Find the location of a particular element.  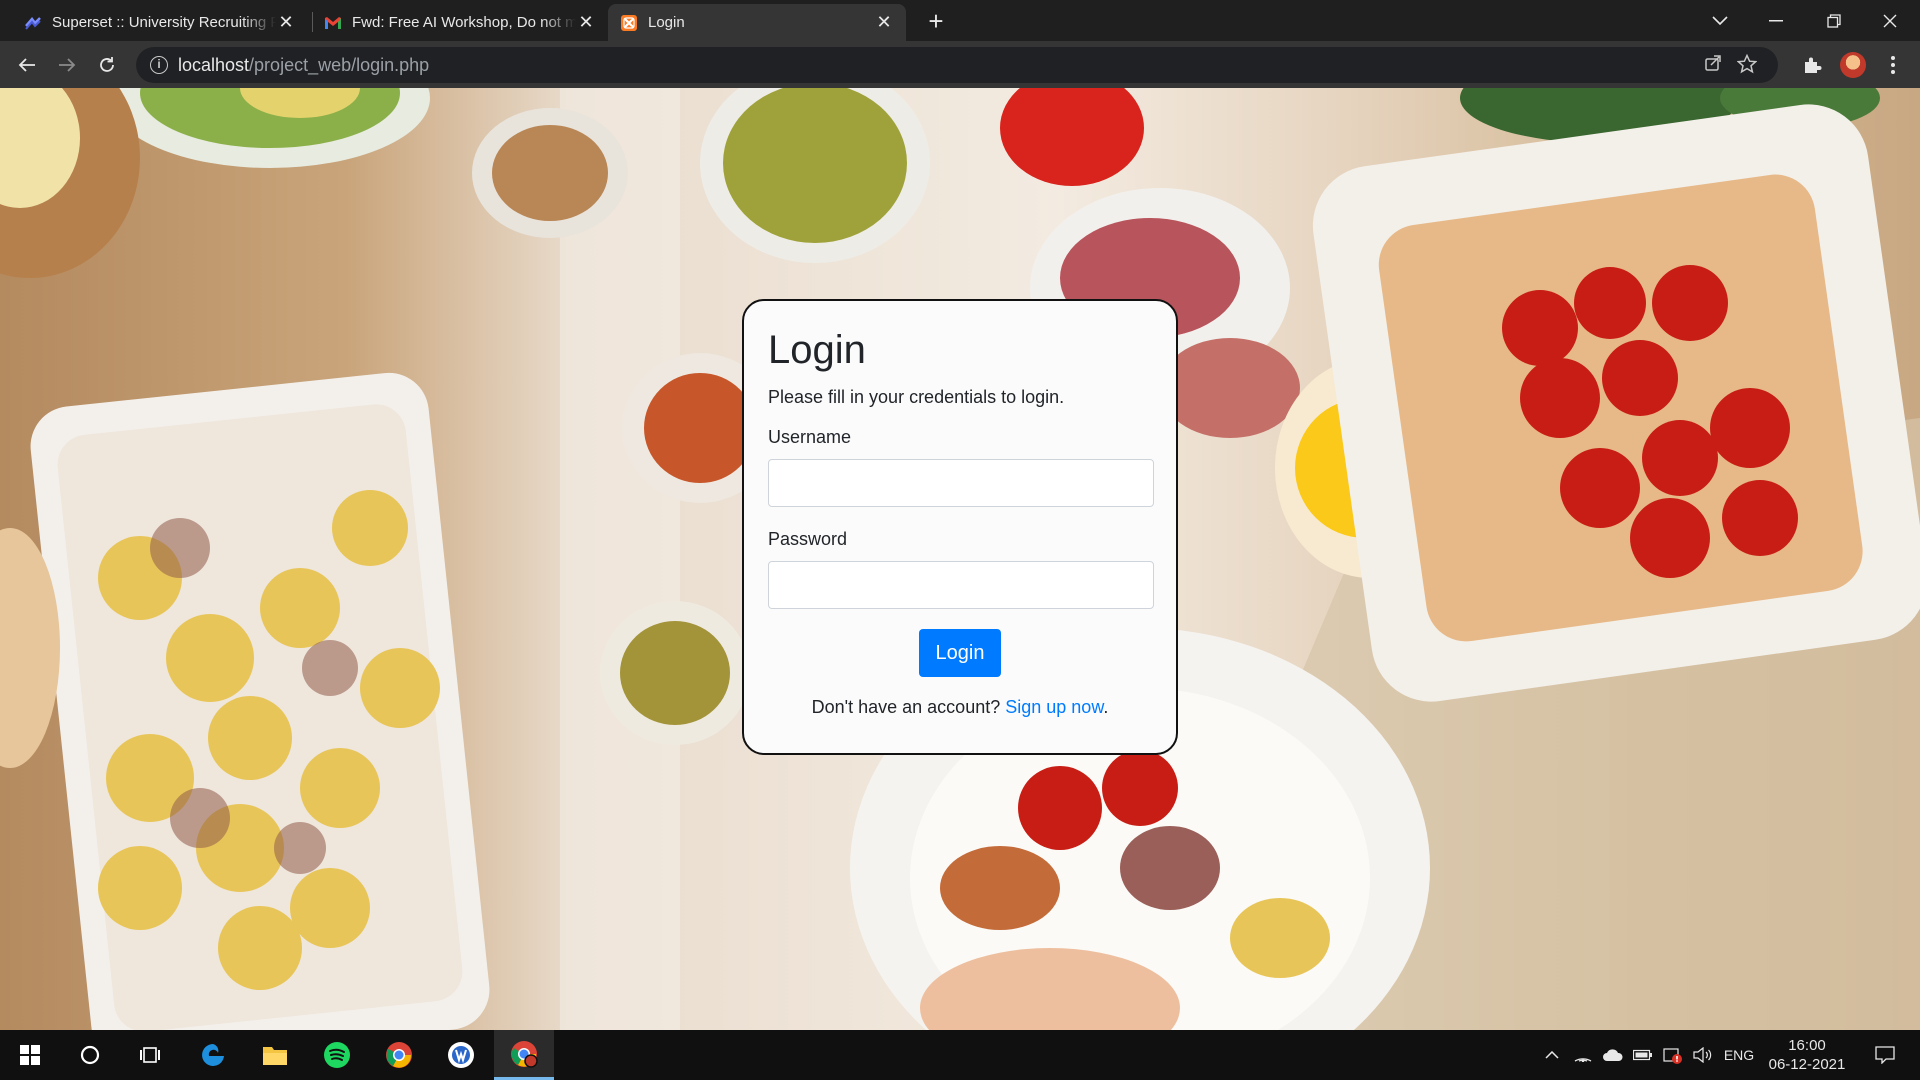

reload-button is located at coordinates (107, 65).